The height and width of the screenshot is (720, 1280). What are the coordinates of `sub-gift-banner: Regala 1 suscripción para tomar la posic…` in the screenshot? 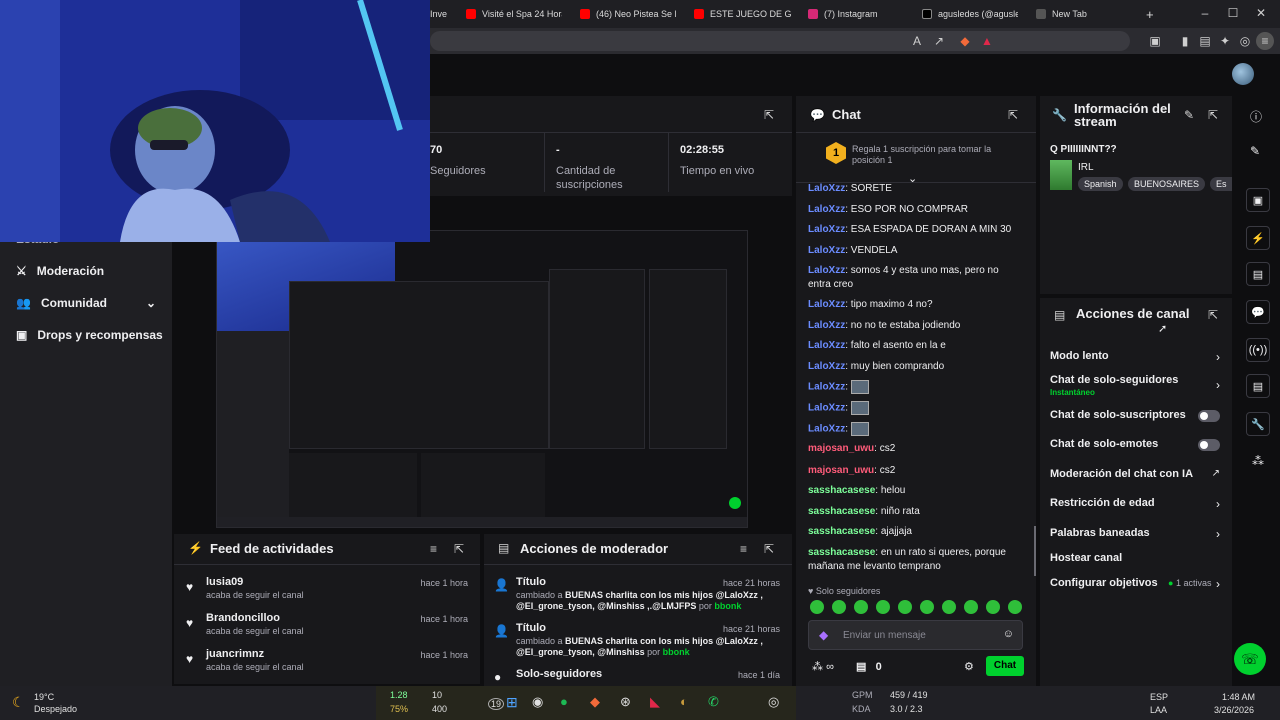 It's located at (927, 155).